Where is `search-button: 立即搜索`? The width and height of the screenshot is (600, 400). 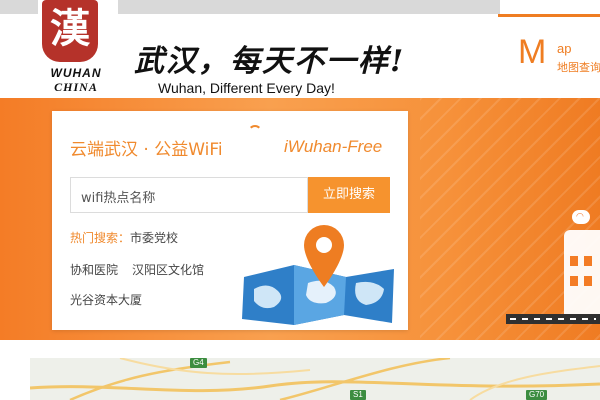
search-button: 立即搜索 is located at coordinates (349, 195).